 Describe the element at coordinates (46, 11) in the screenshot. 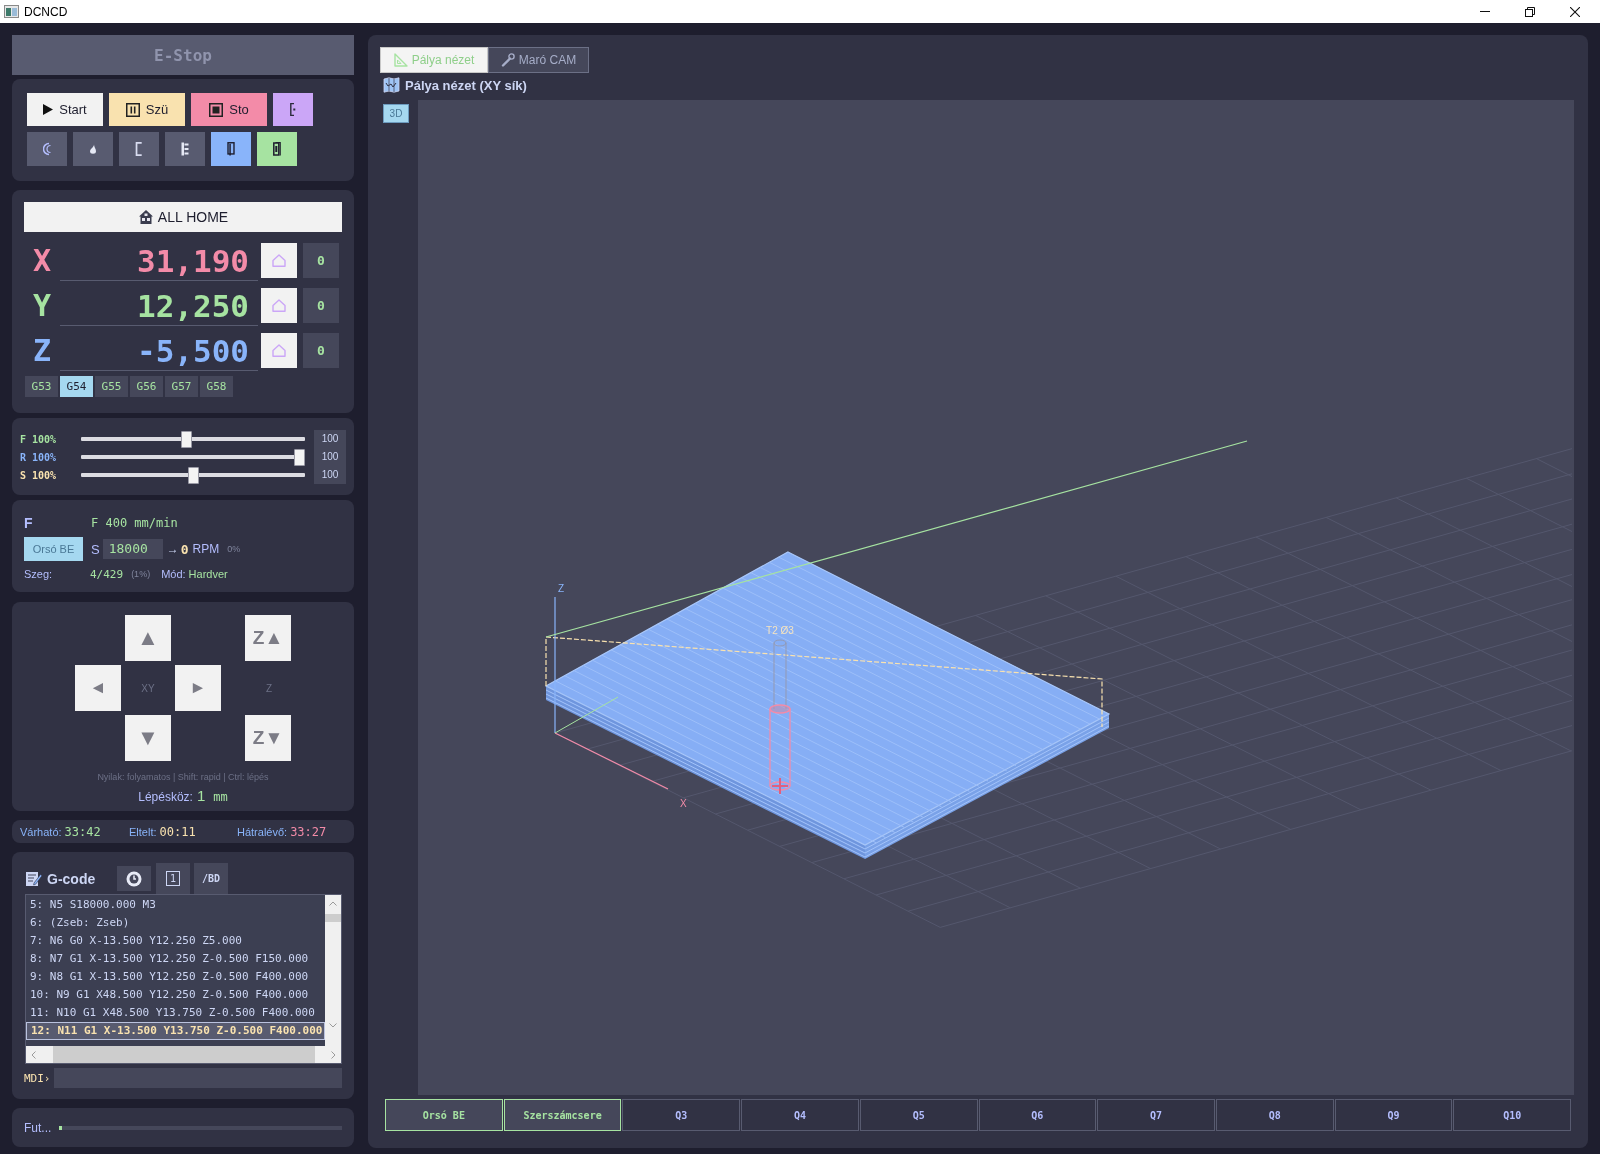

I see `window-title: DCNCD` at that location.